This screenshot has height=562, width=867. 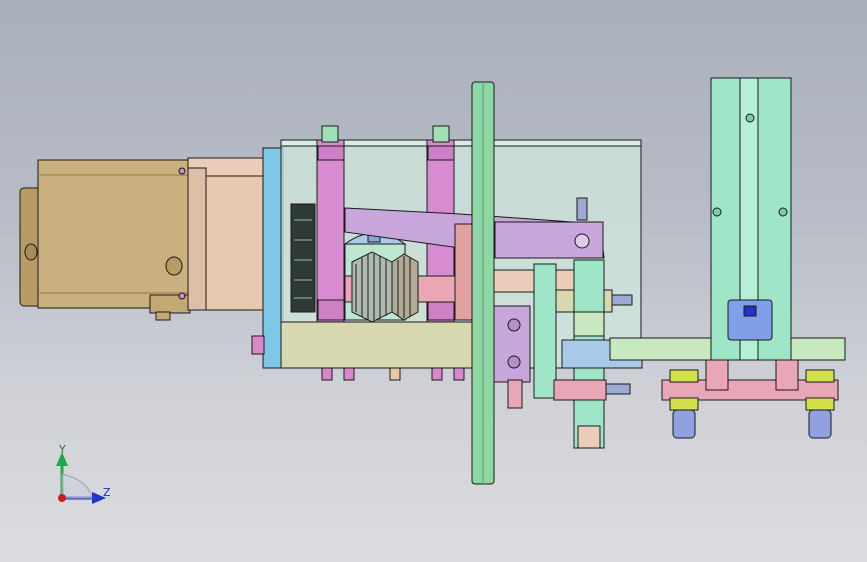 I want to click on motor-assembly, so click(x=151, y=258).